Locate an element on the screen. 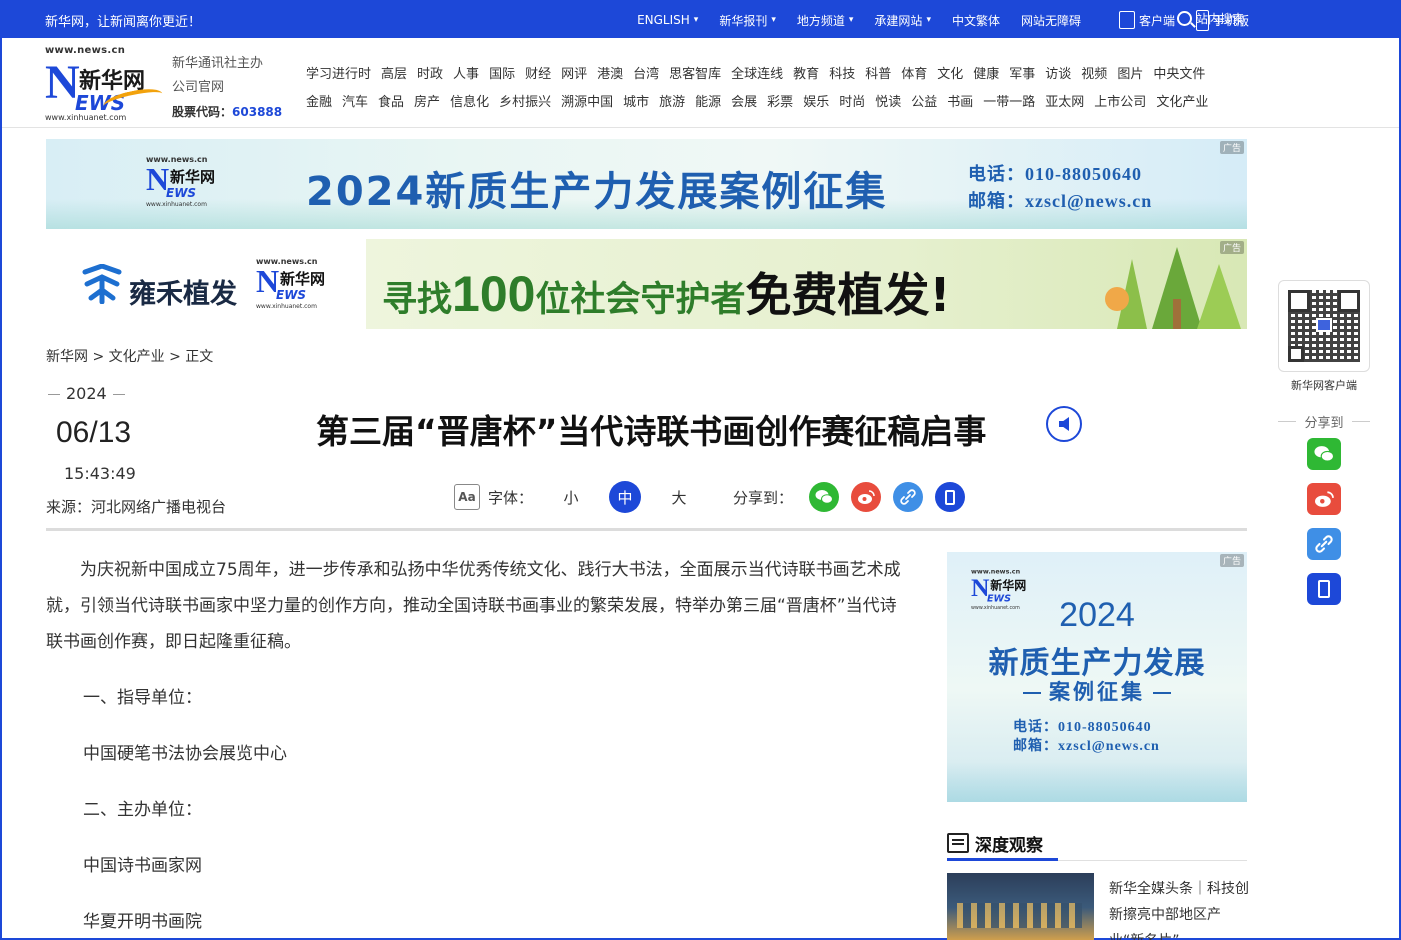 The height and width of the screenshot is (940, 1401). channel-link: 娱乐 is located at coordinates (816, 100).